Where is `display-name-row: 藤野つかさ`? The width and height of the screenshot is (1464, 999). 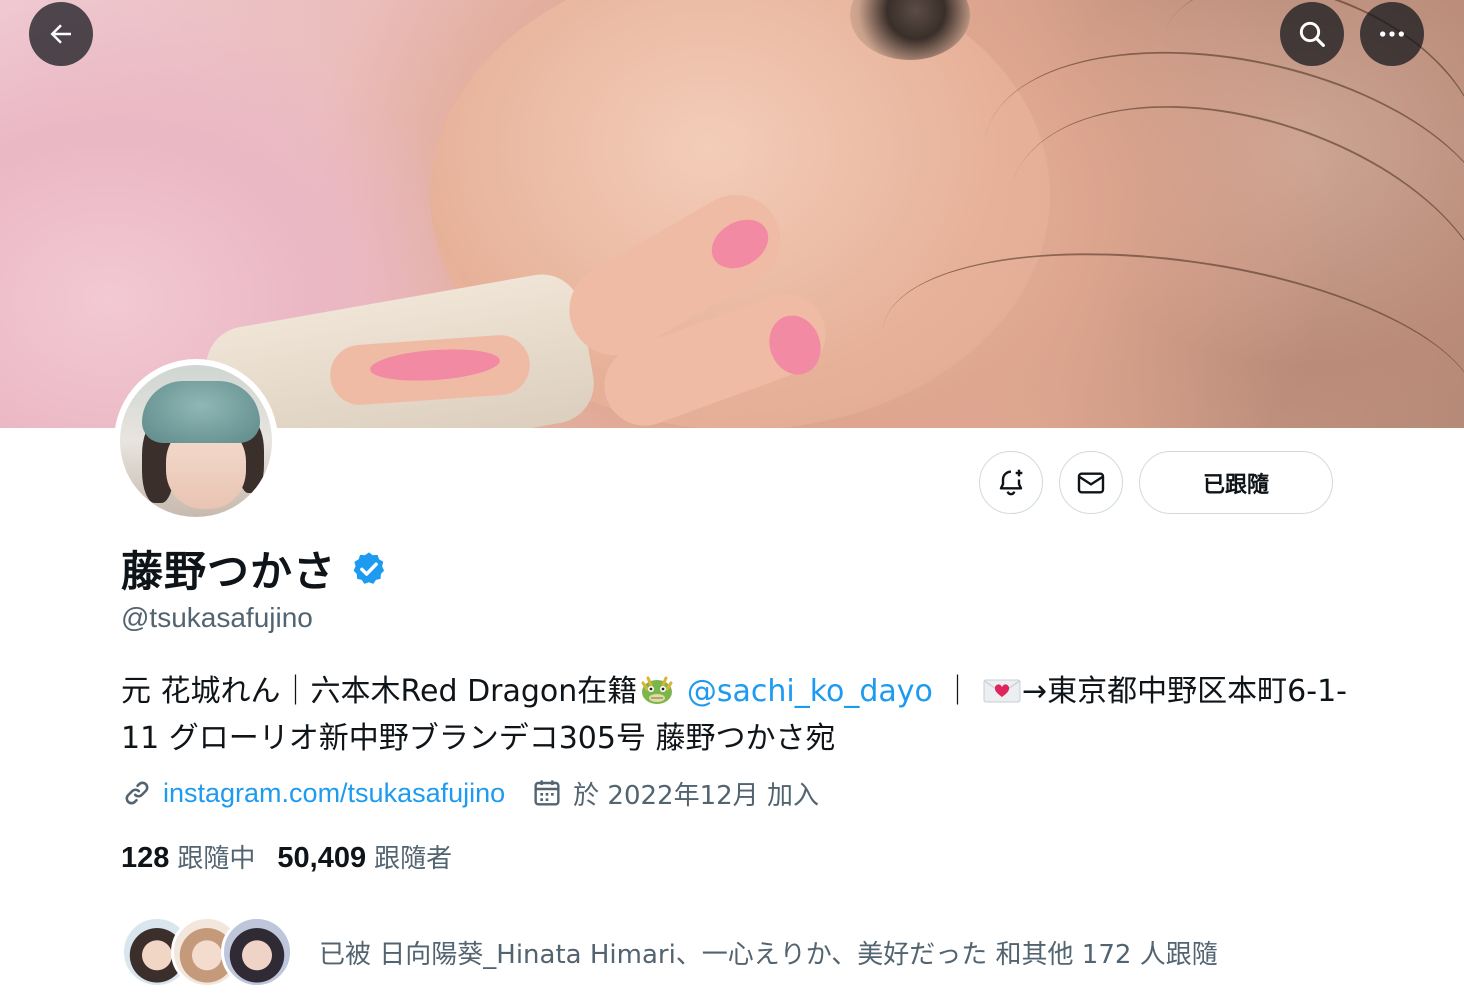
display-name-row: 藤野つかさ is located at coordinates (254, 568).